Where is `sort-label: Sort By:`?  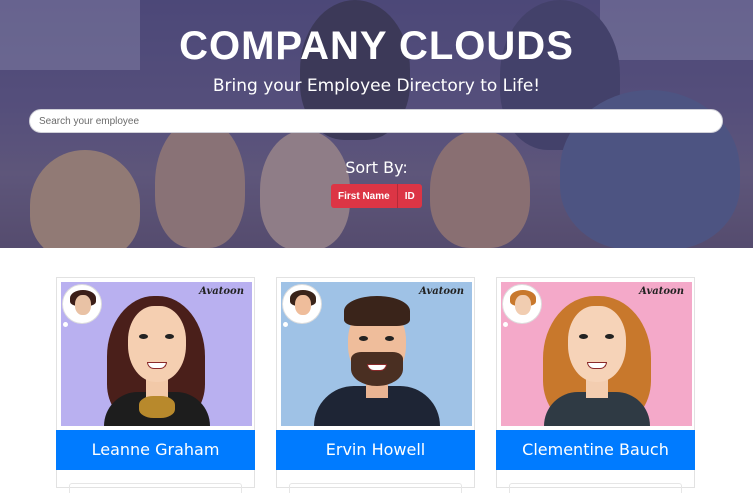
sort-label: Sort By: is located at coordinates (376, 167).